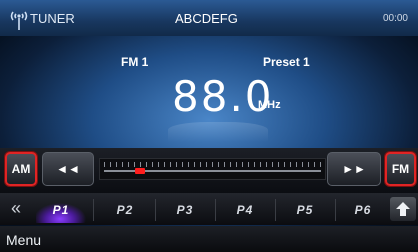  Describe the element at coordinates (19, 20) in the screenshot. I see `antenna-icon` at that location.